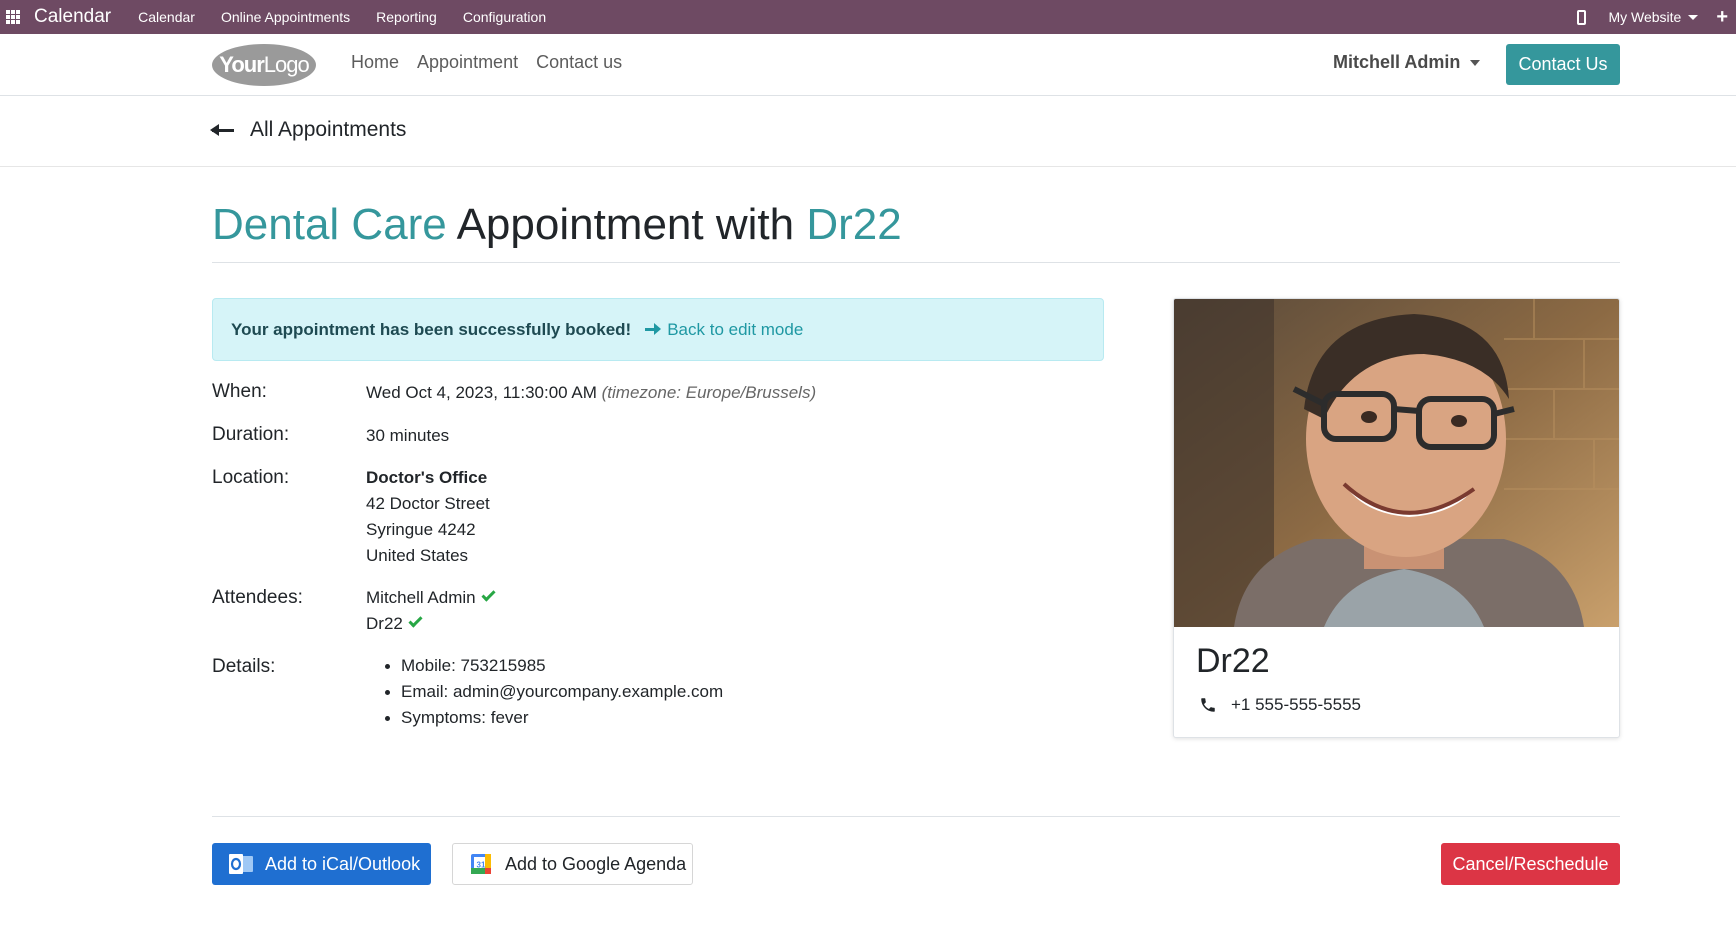  I want to click on menu-online-appointments: Online Appointments, so click(285, 17).